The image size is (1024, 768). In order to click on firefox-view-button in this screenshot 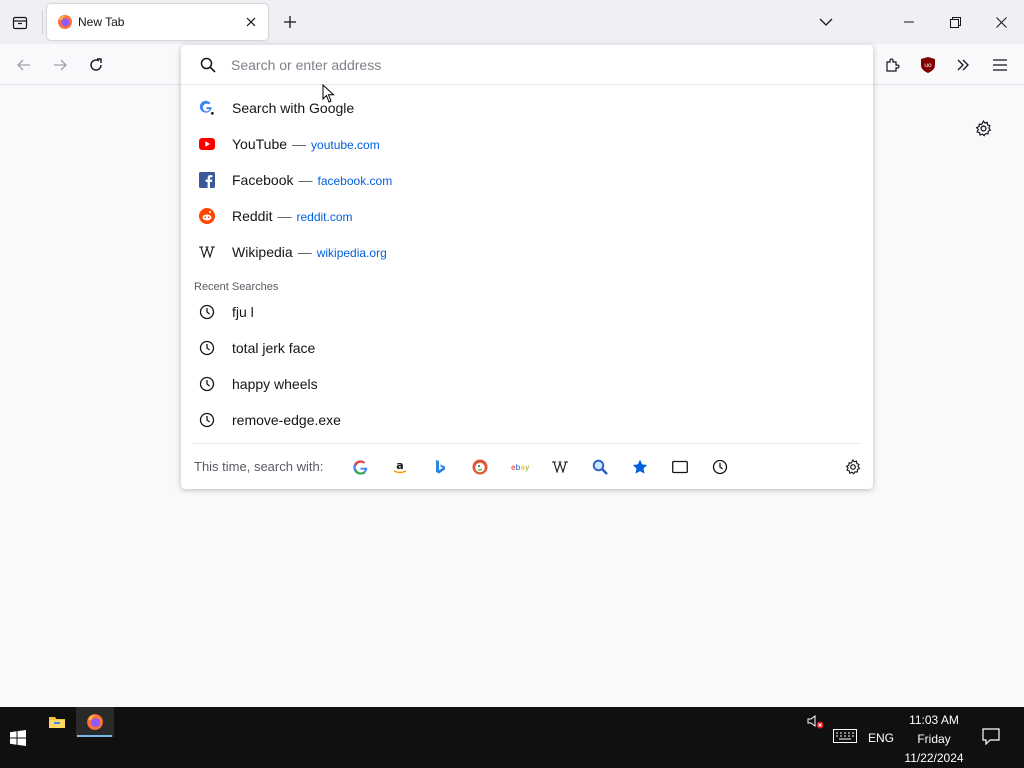, I will do `click(20, 23)`.